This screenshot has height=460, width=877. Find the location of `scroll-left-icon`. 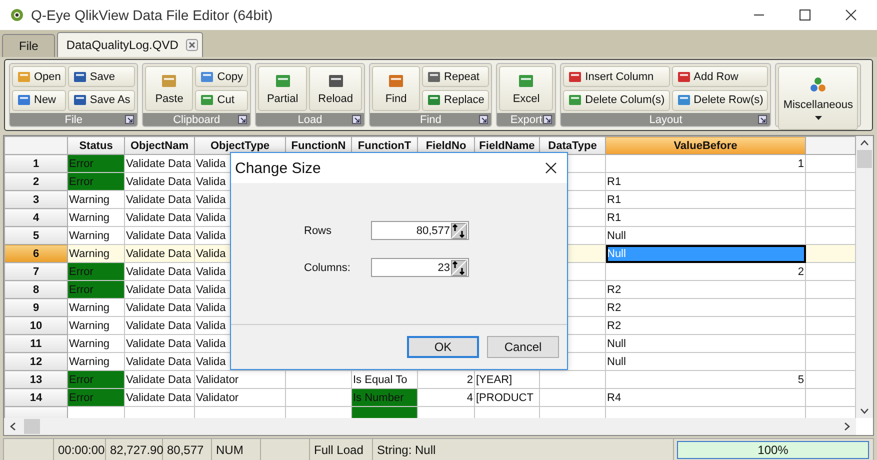

scroll-left-icon is located at coordinates (13, 426).